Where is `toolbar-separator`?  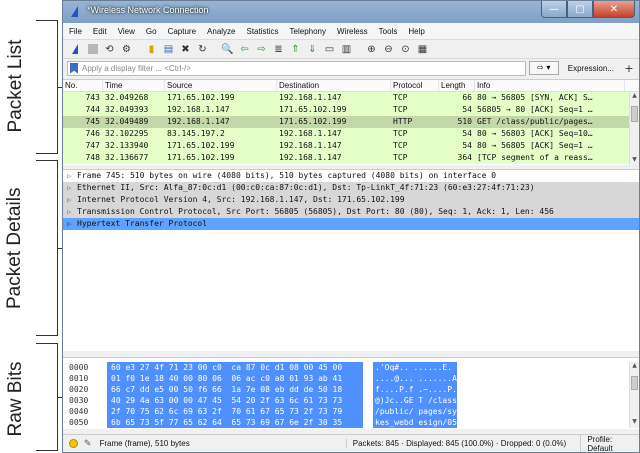
toolbar-separator is located at coordinates (215, 49).